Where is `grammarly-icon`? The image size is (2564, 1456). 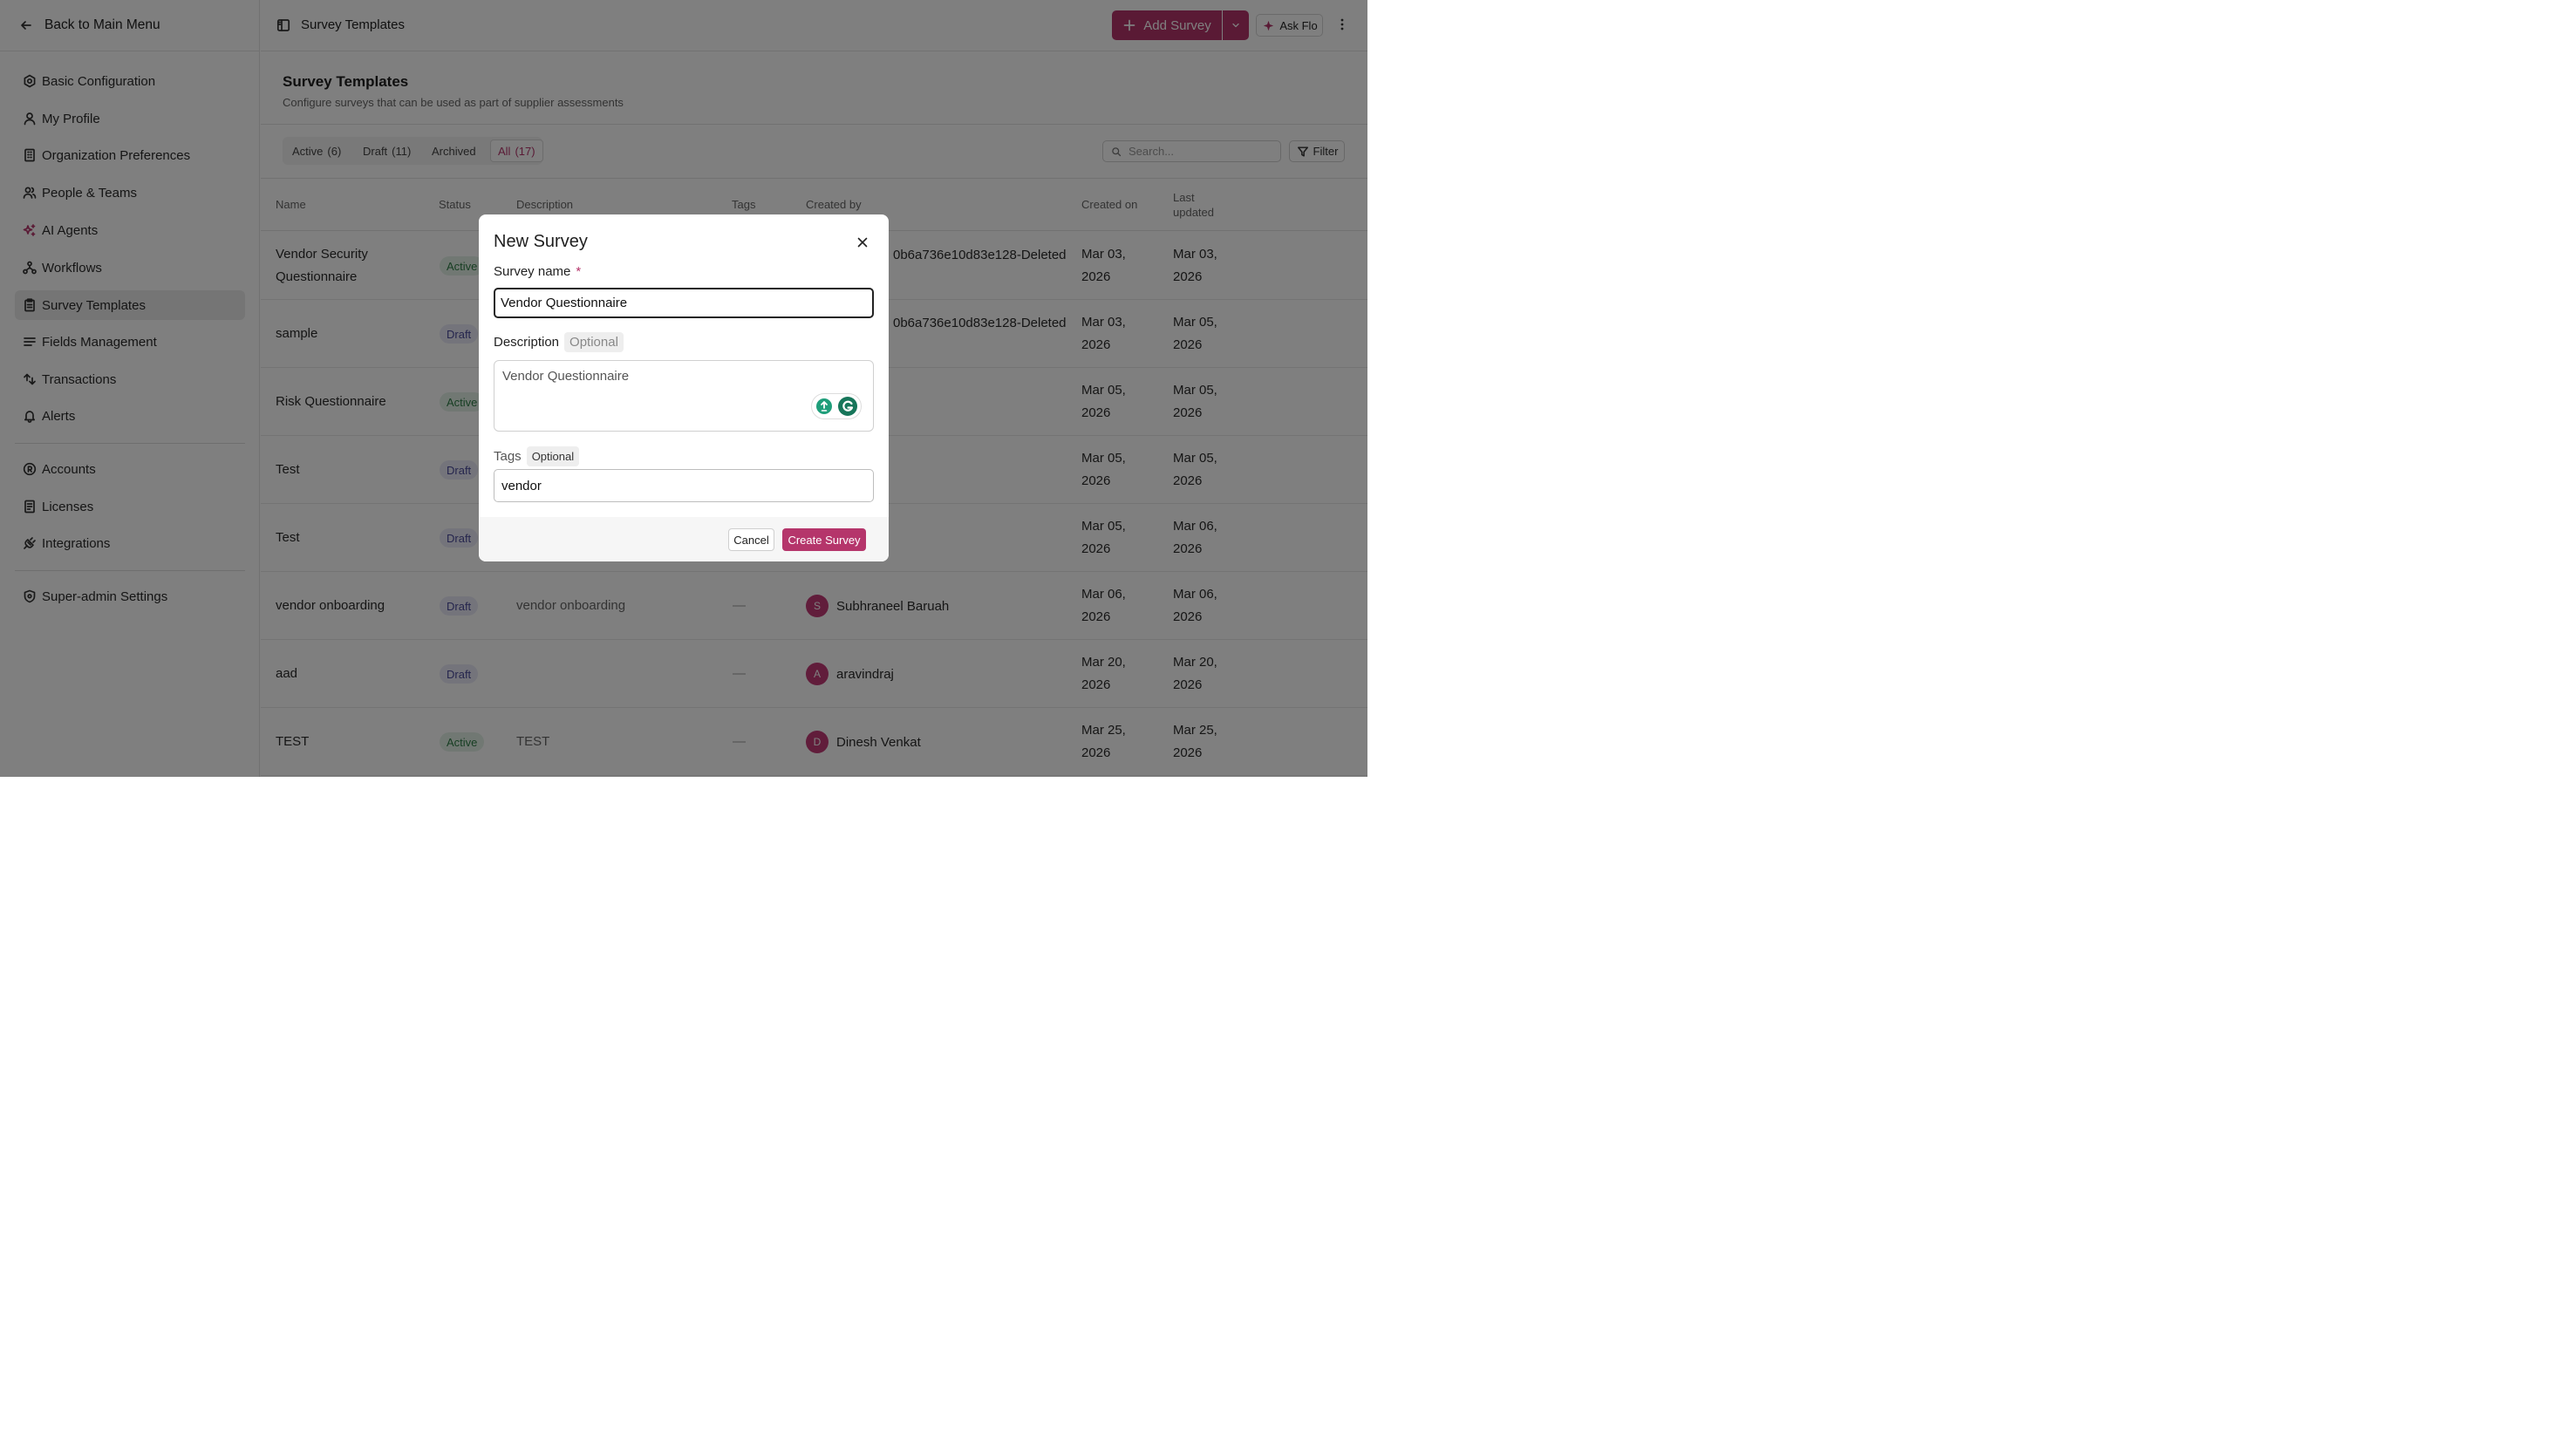
grammarly-icon is located at coordinates (847, 406).